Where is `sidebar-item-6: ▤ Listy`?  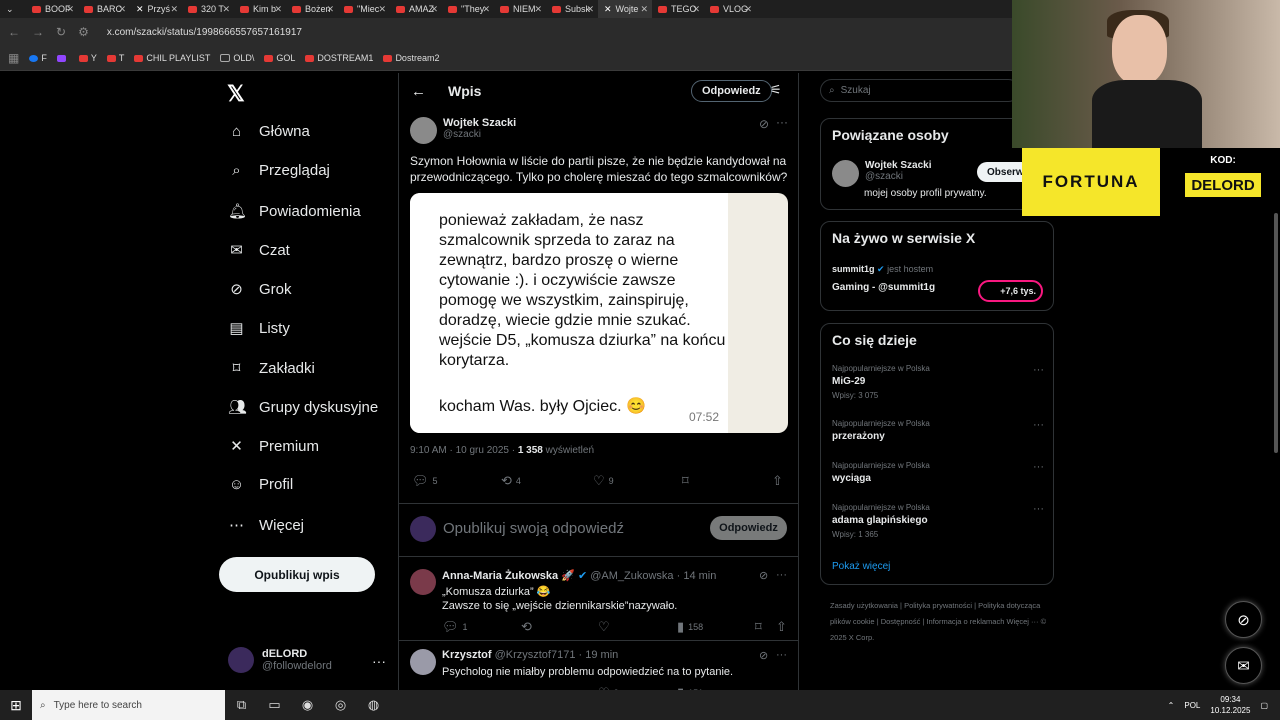 sidebar-item-6: ▤ Listy is located at coordinates (258, 328).